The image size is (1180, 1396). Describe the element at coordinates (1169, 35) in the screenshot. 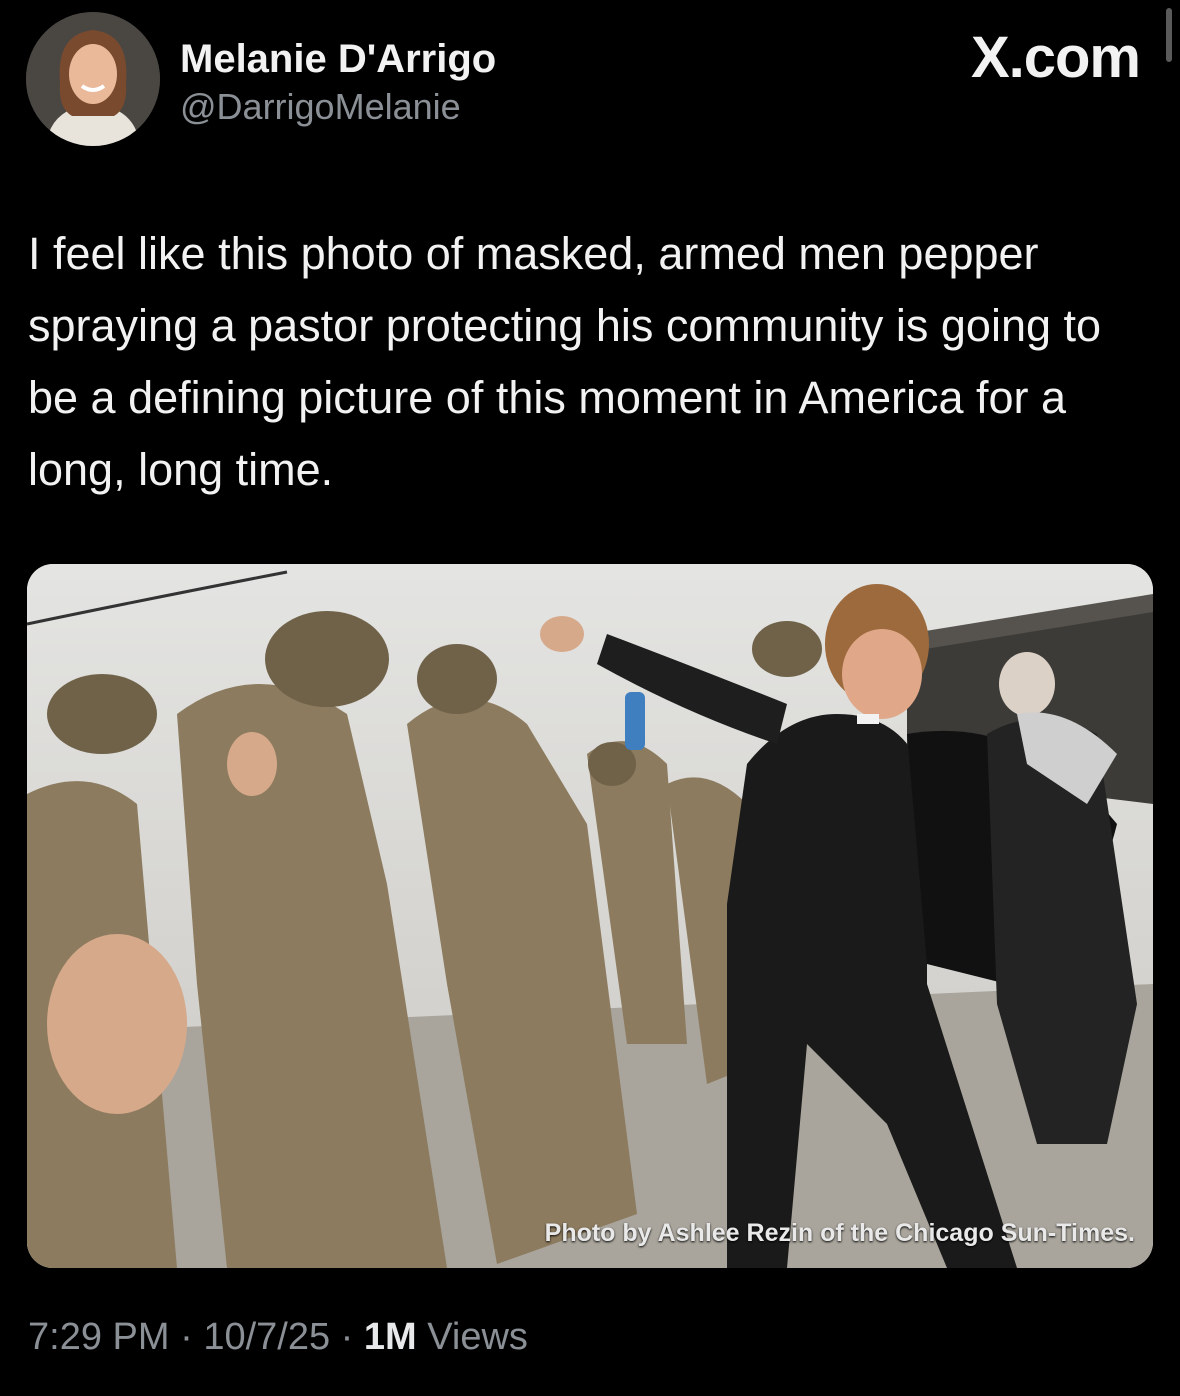

I see `scrollbar` at that location.